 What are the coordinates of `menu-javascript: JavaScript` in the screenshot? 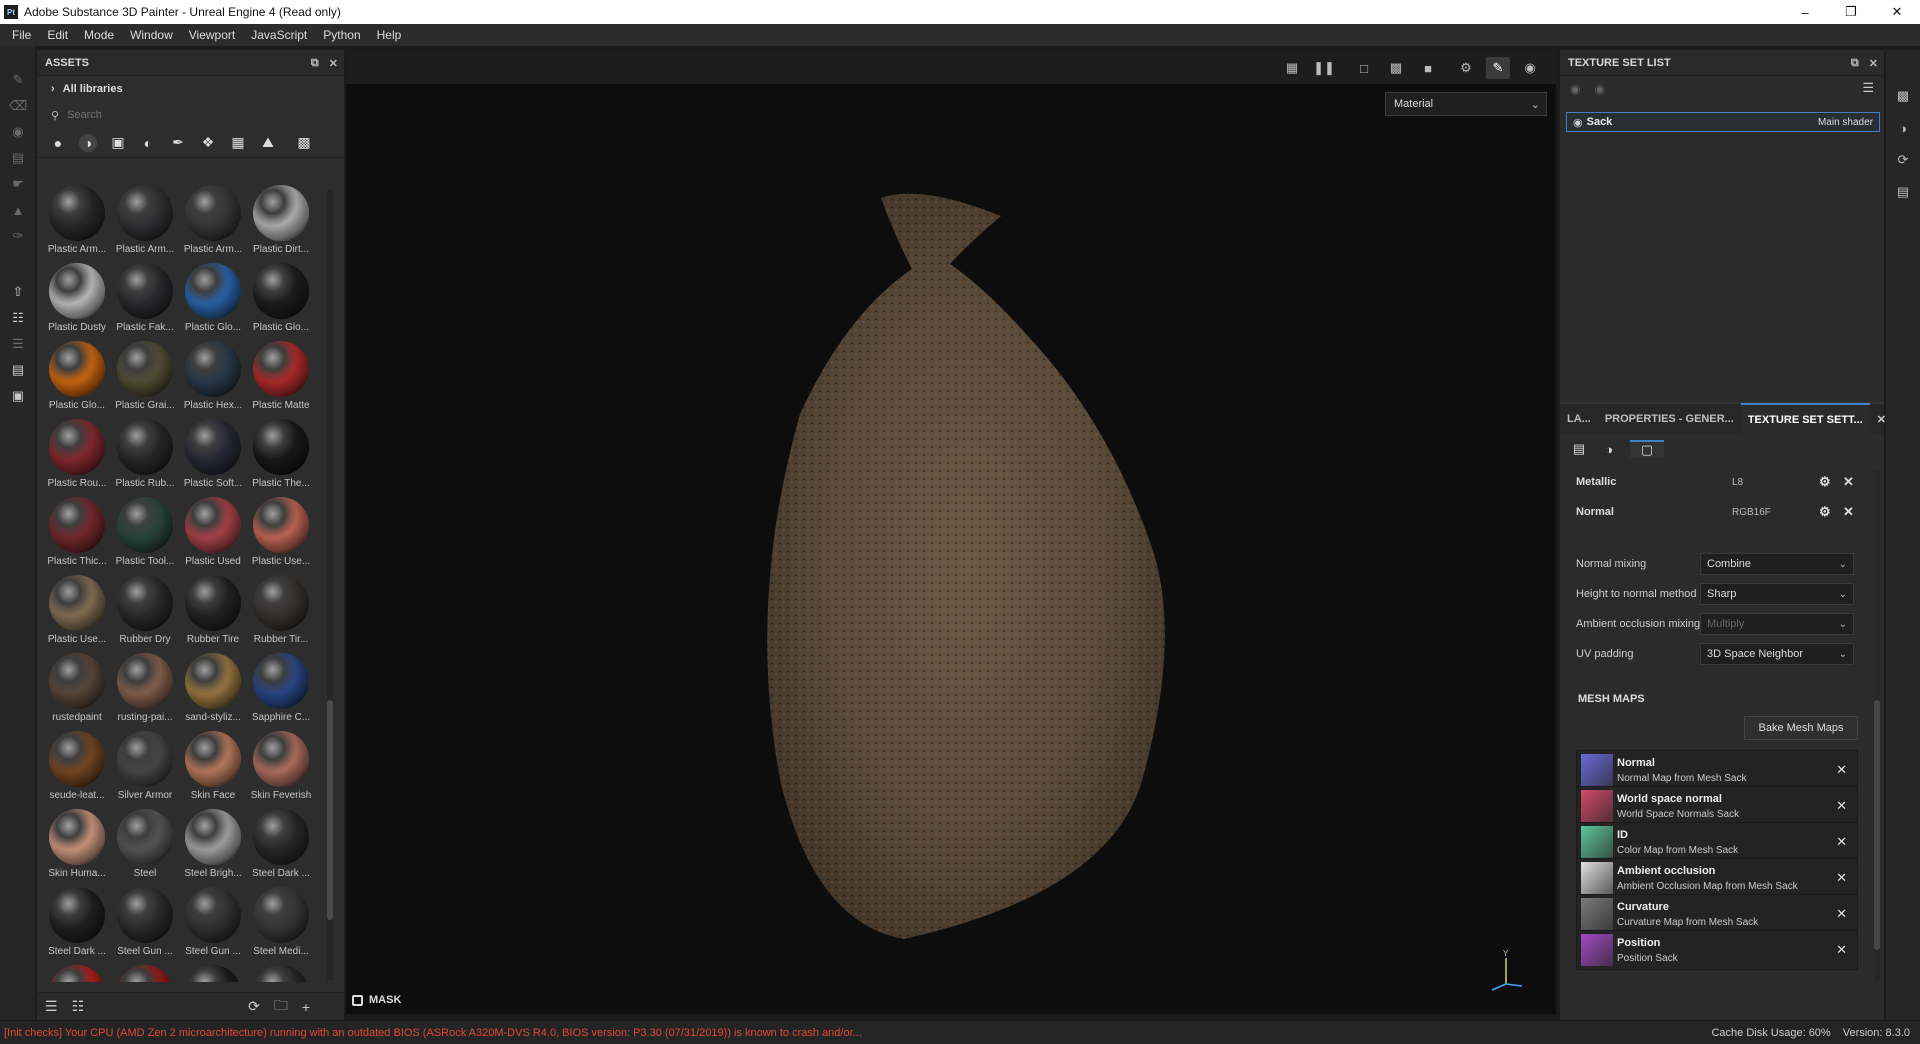 It's located at (279, 35).